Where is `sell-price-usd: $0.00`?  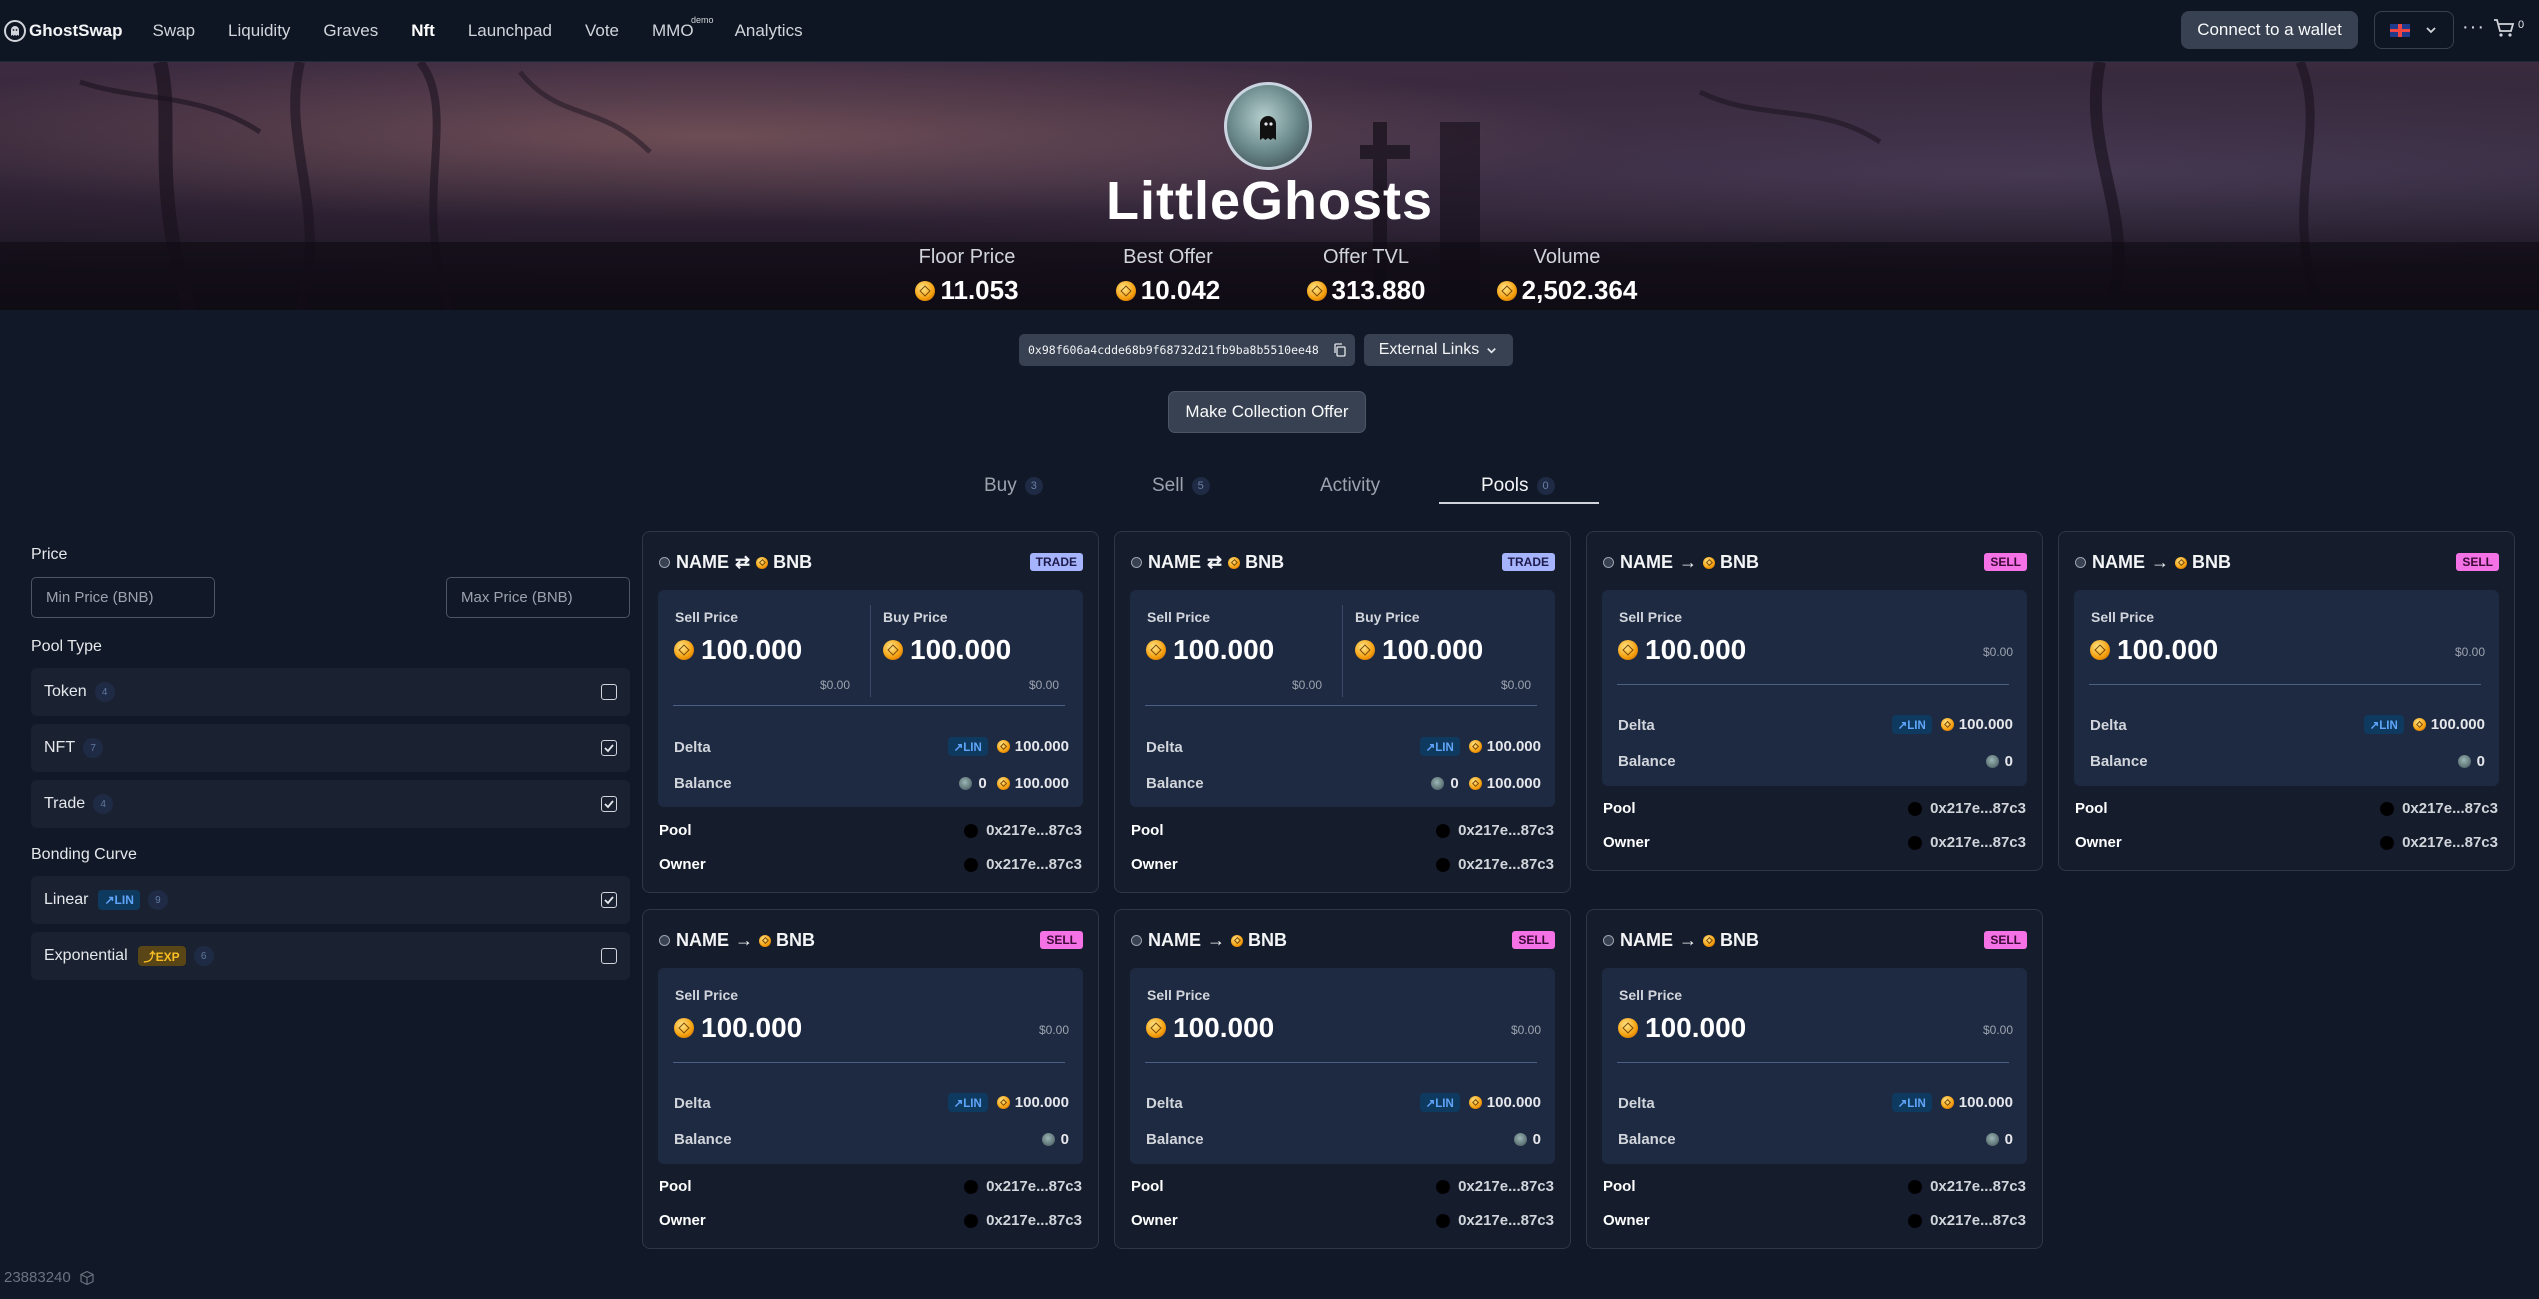 sell-price-usd: $0.00 is located at coordinates (1307, 685).